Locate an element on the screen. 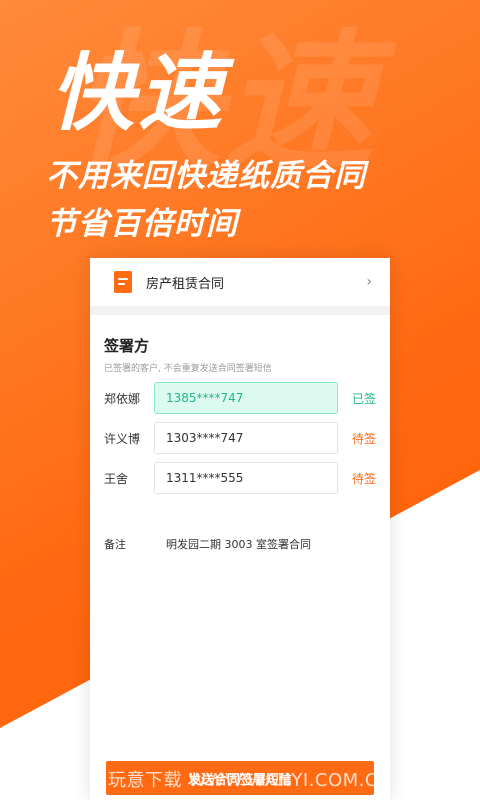 The width and height of the screenshot is (480, 800). document-icon is located at coordinates (123, 282).